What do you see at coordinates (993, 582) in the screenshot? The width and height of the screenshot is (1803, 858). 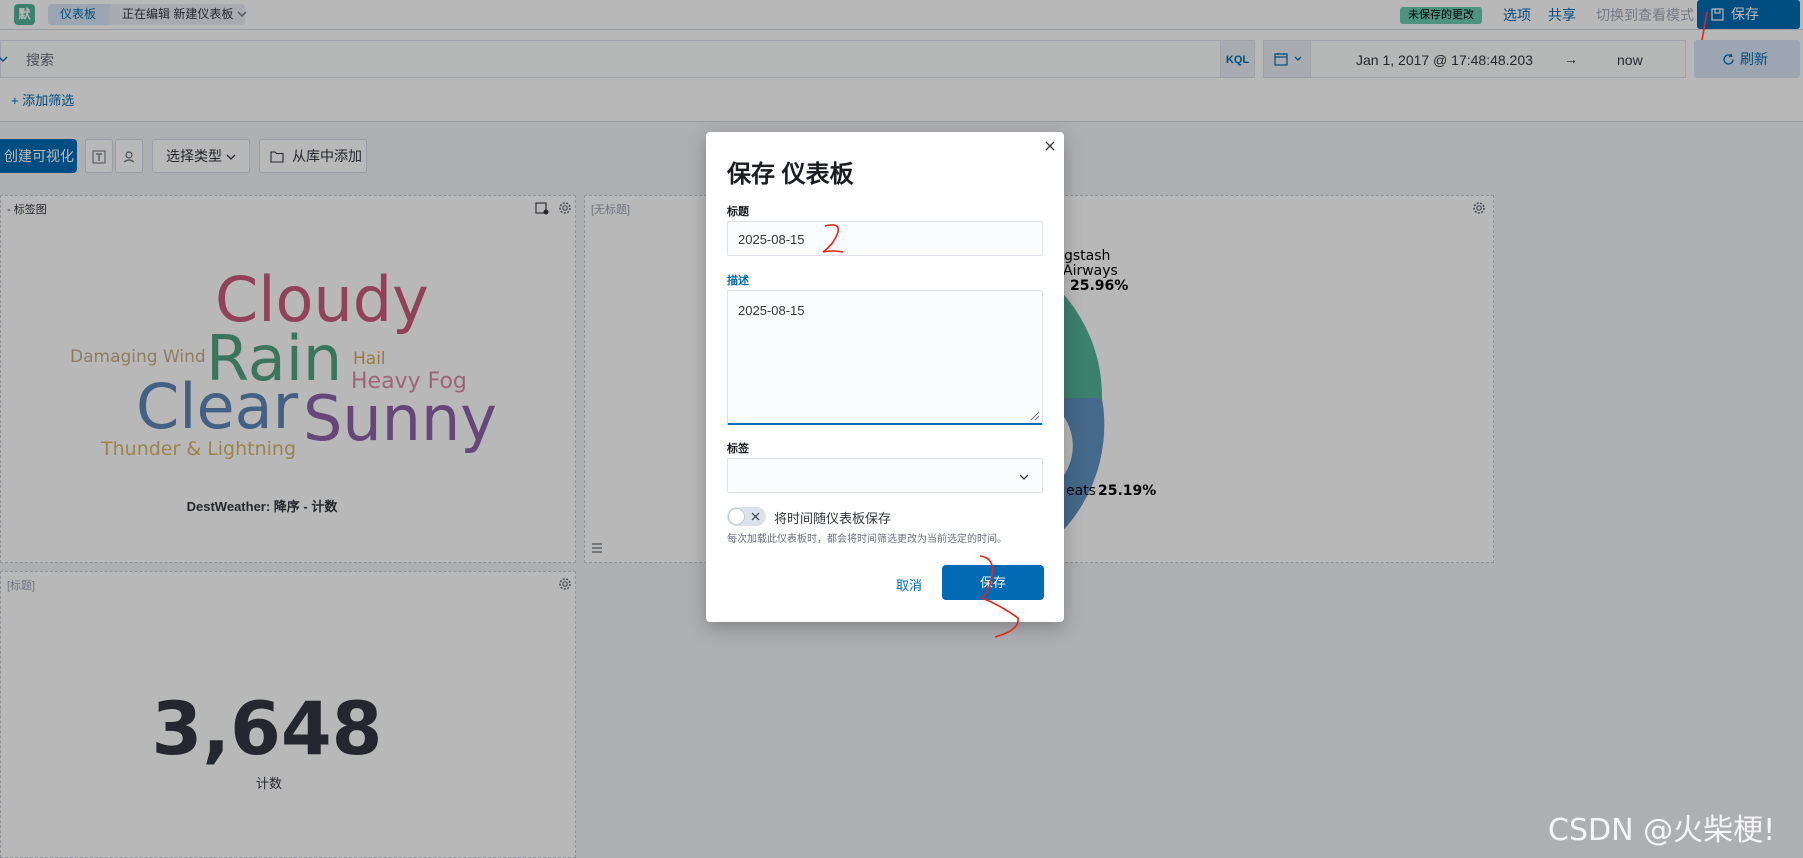 I see `save-button: 保存` at bounding box center [993, 582].